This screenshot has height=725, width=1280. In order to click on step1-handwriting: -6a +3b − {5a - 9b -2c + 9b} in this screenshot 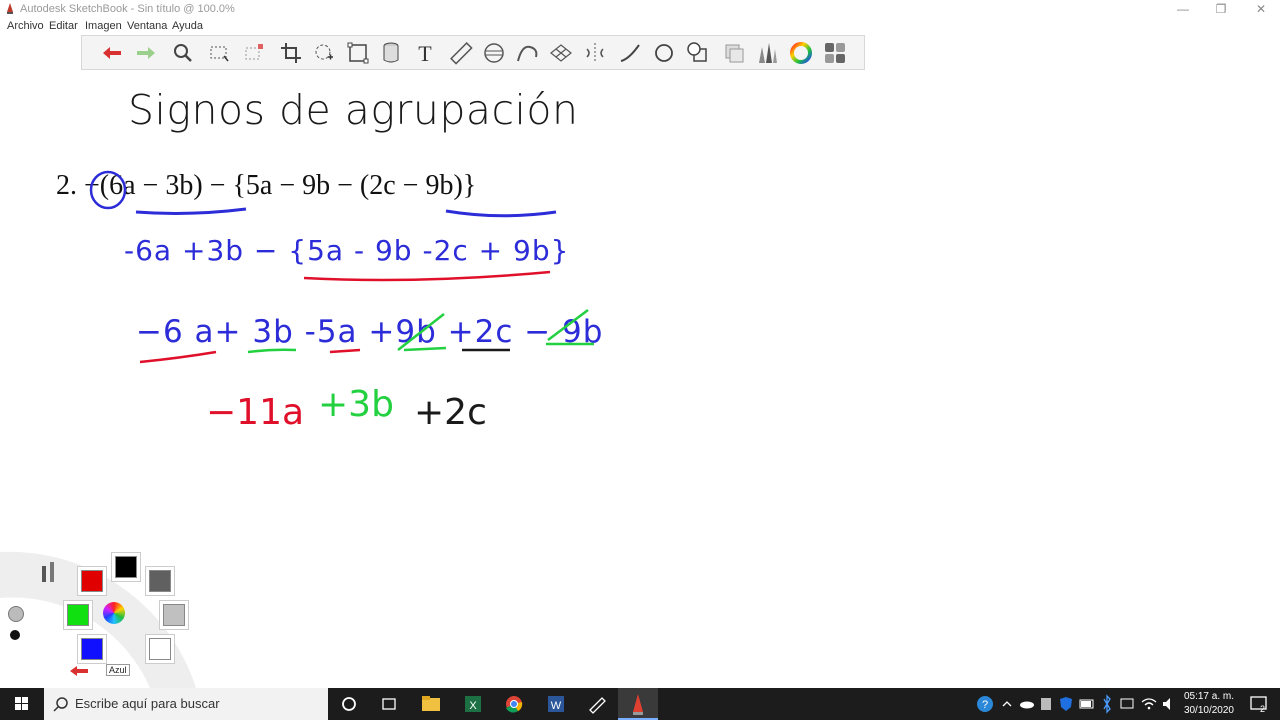, I will do `click(347, 250)`.